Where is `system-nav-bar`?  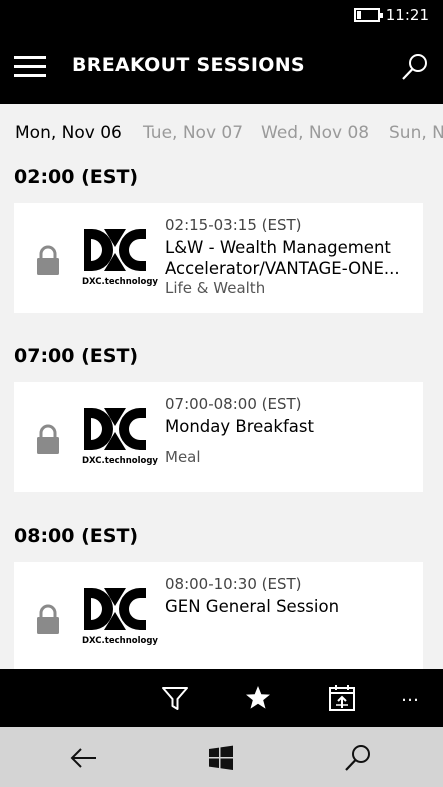 system-nav-bar is located at coordinates (221, 757).